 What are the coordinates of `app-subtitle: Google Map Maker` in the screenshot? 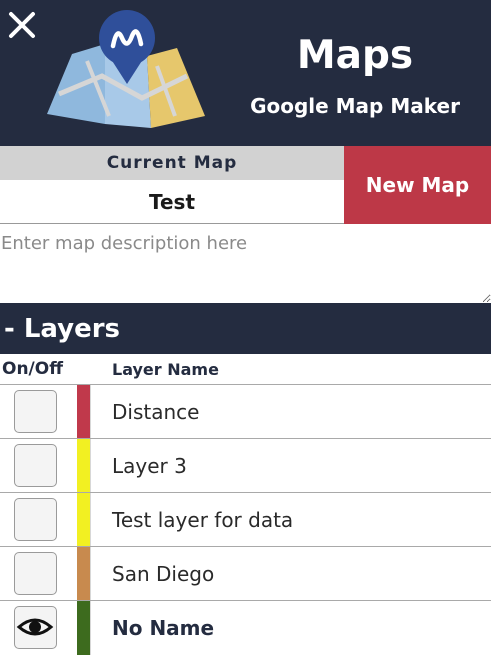 It's located at (355, 106).